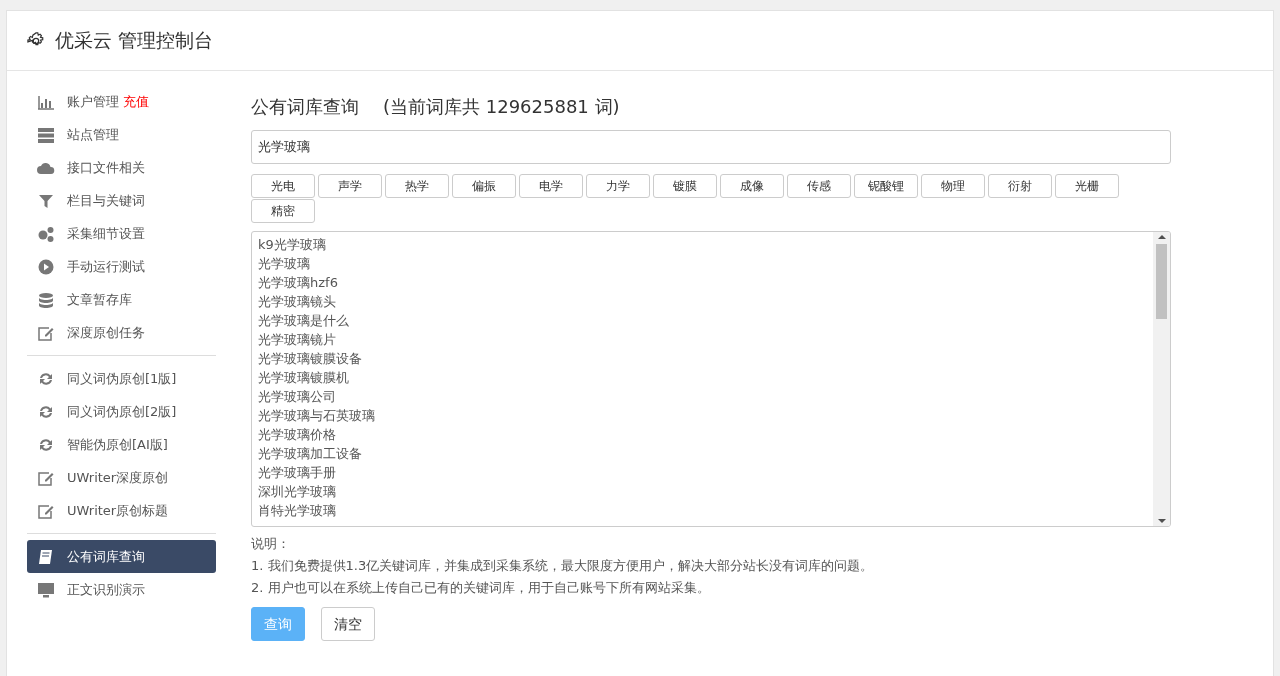 This screenshot has width=1280, height=676. Describe the element at coordinates (702, 510) in the screenshot. I see `result-line: 肖特光学玻璃` at that location.